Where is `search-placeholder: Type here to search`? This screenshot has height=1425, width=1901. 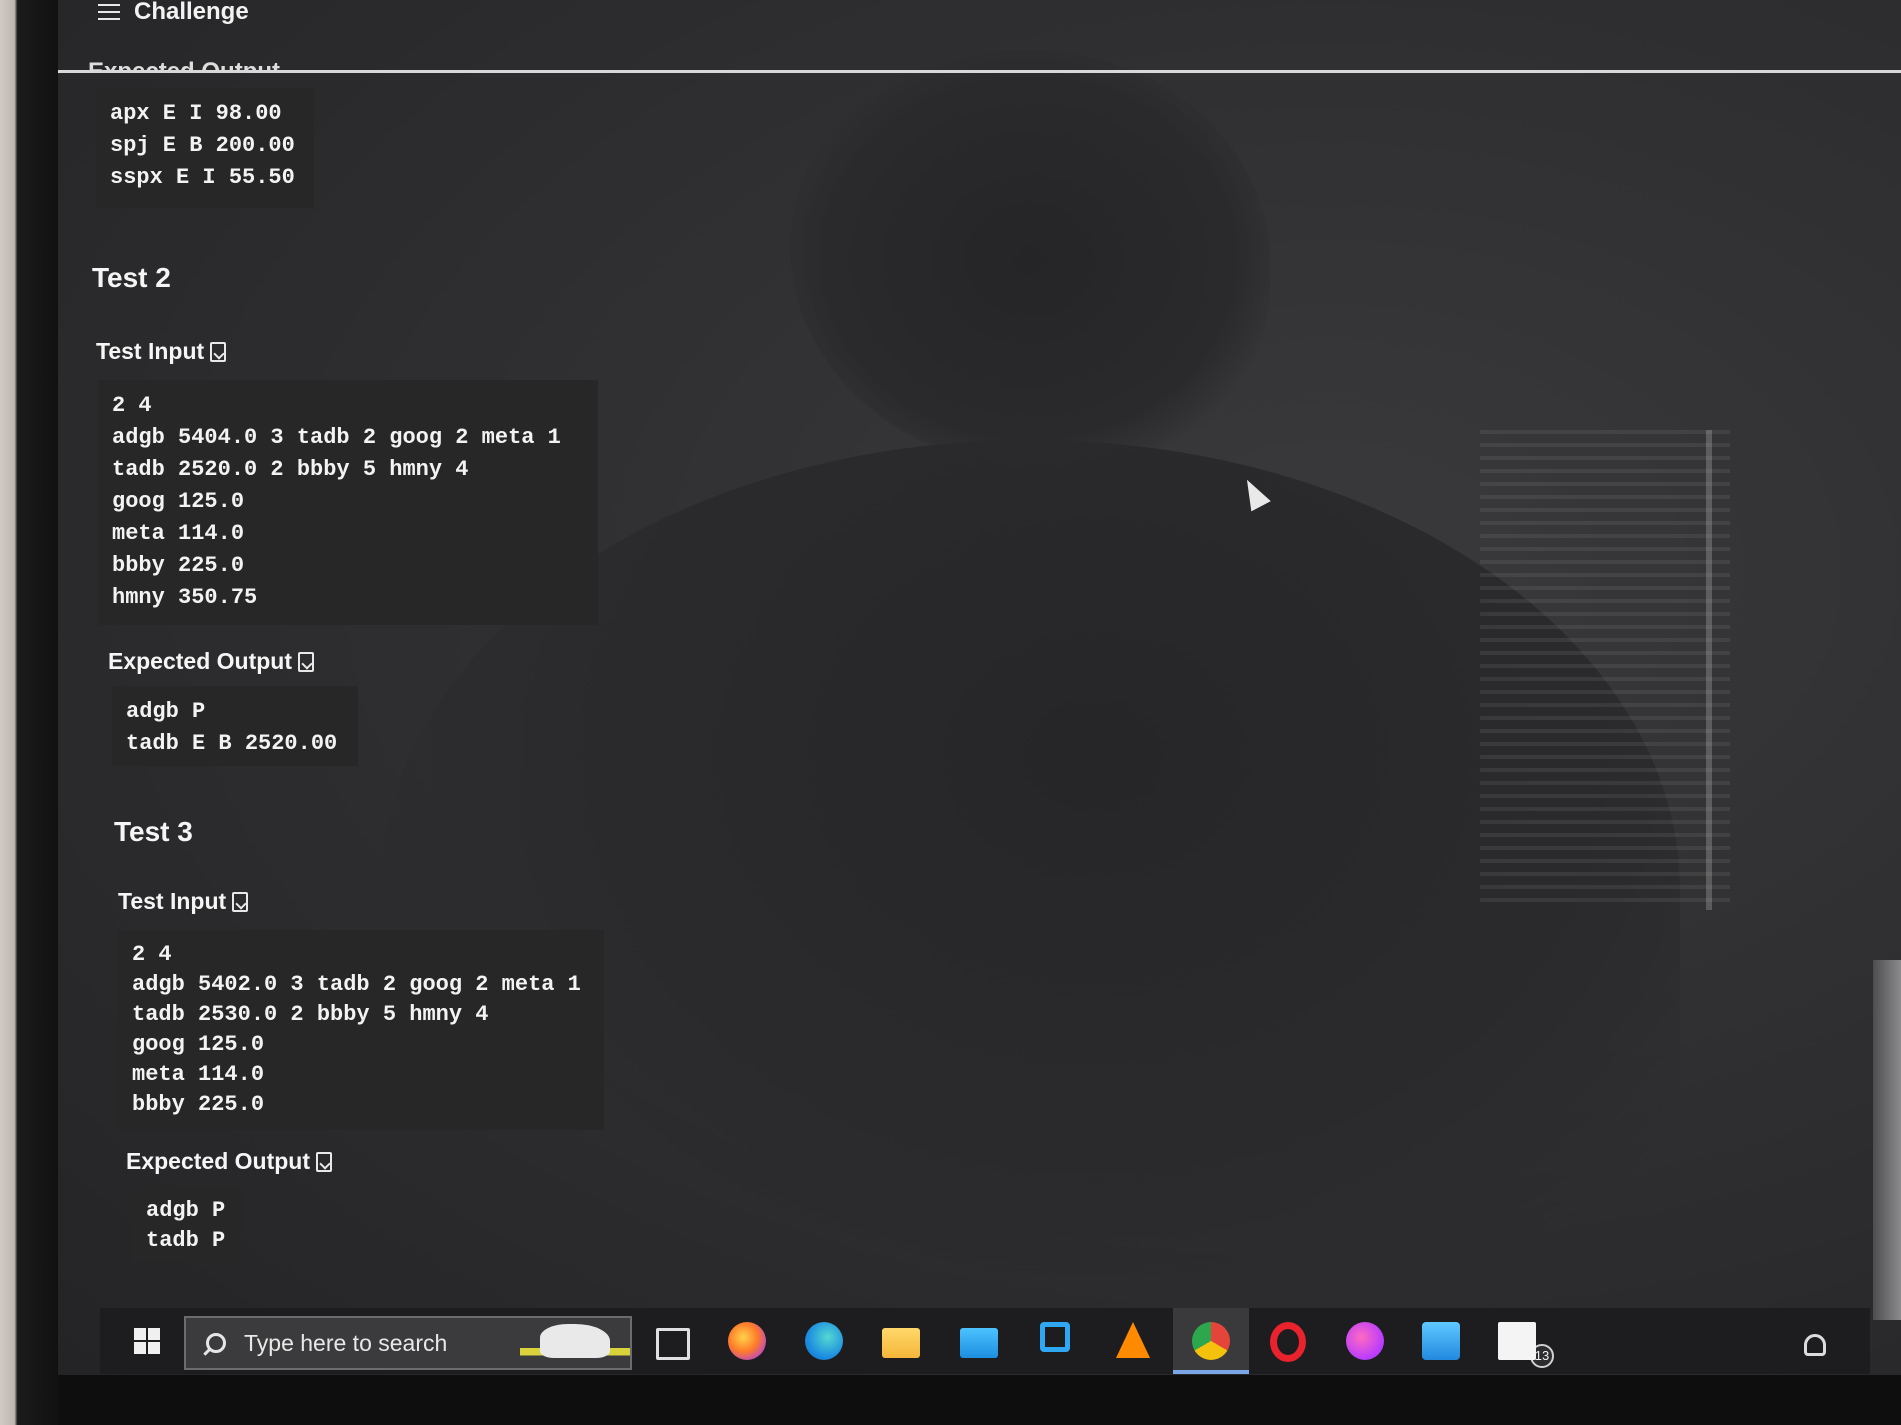 search-placeholder: Type here to search is located at coordinates (346, 1342).